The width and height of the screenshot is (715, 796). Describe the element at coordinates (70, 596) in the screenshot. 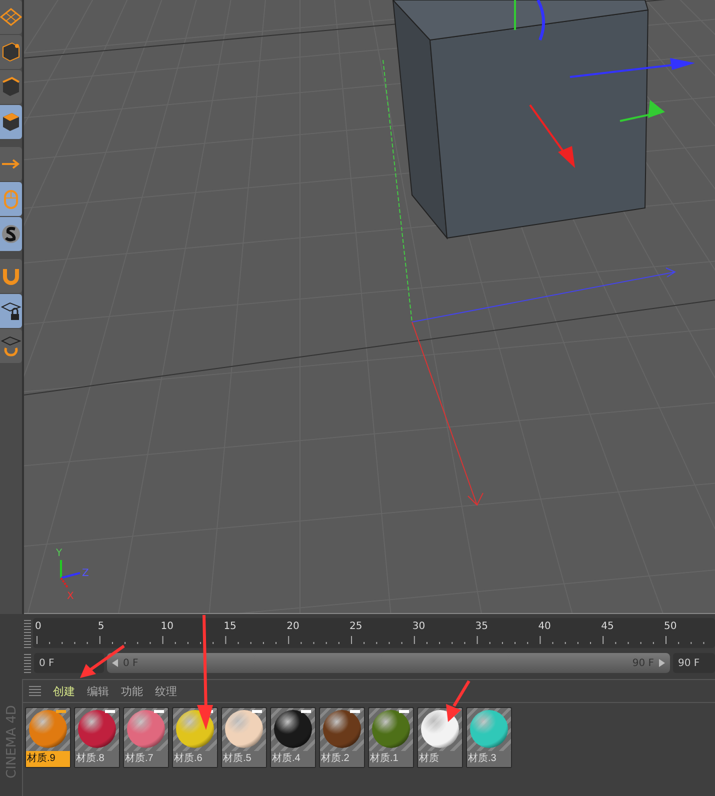

I see `axis-label: X` at that location.